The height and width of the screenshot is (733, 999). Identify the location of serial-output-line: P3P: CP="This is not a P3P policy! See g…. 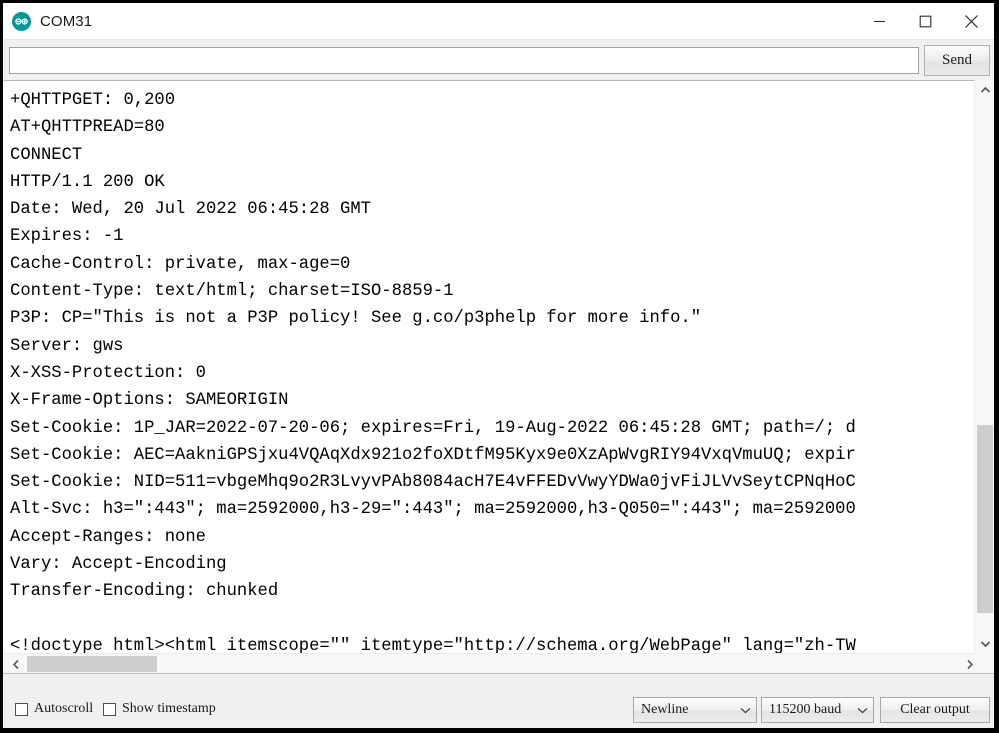
(356, 319).